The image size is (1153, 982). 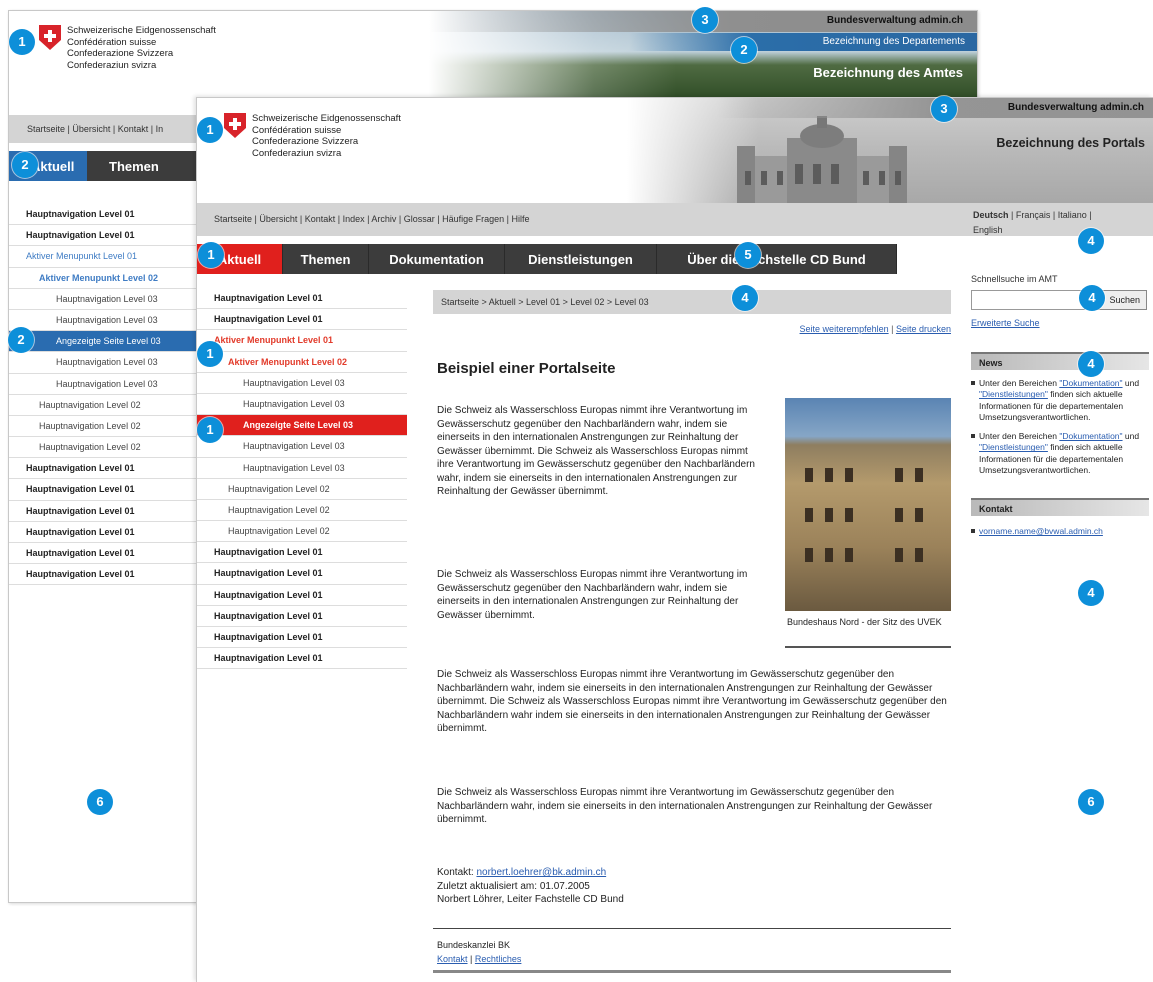 I want to click on contact-email-link: norbert.loehrer@bk.admin.ch, so click(x=541, y=872).